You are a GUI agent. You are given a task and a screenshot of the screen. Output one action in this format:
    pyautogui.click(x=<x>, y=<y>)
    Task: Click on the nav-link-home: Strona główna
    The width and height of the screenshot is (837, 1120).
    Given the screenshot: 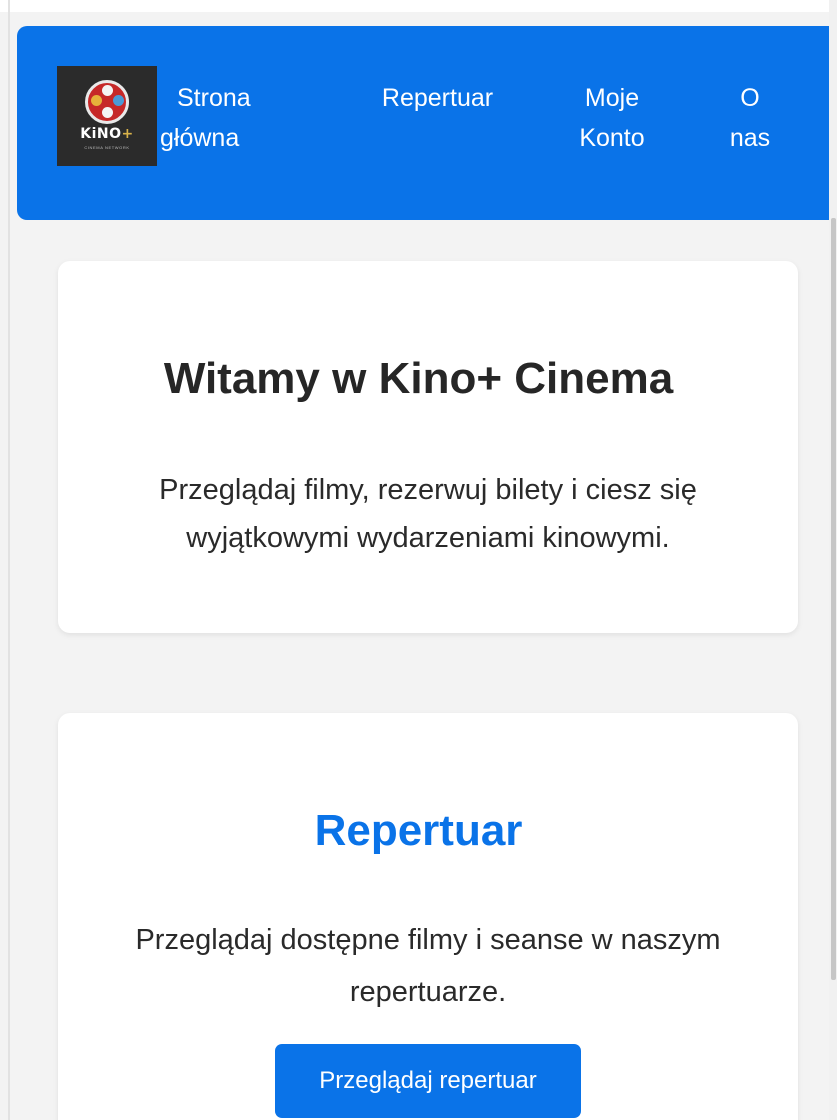 What is the action you would take?
    pyautogui.click(x=217, y=118)
    